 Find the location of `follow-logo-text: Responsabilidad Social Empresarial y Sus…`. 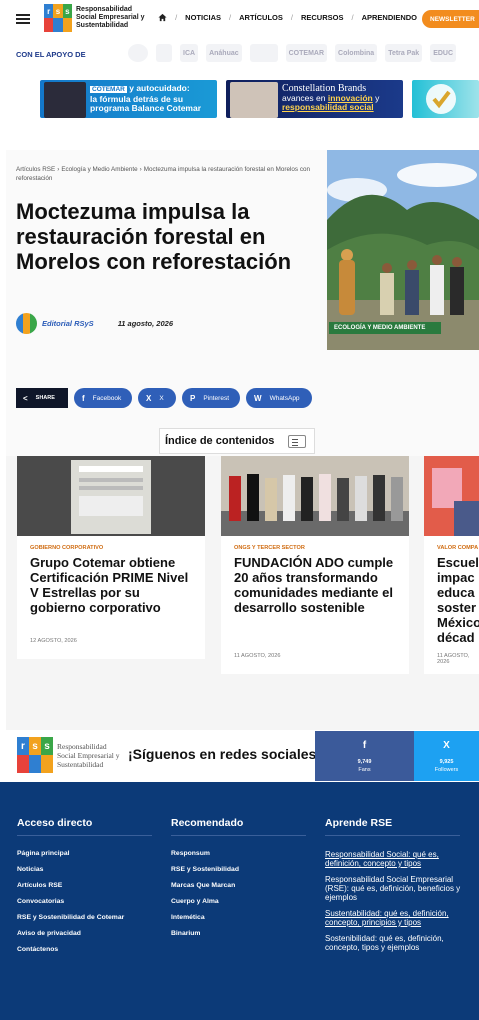

follow-logo-text: Responsabilidad Social Empresarial y Sus… is located at coordinates (88, 755).